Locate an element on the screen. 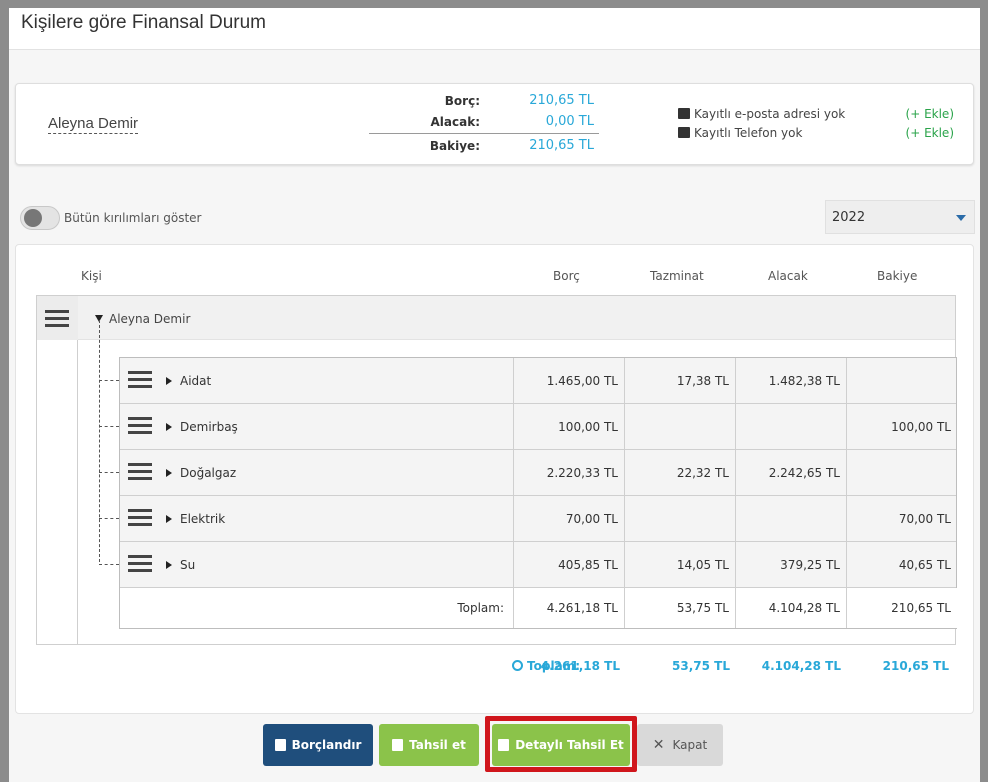 The height and width of the screenshot is (782, 988). row-category-name: Demirbaş is located at coordinates (209, 427).